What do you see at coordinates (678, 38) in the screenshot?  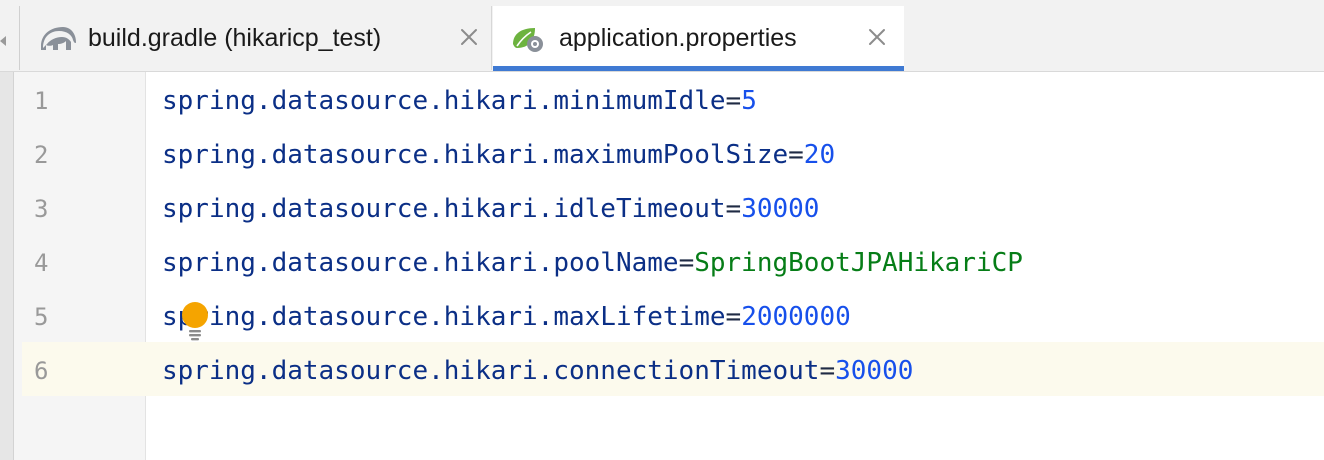 I see `tab-label: application.properties` at bounding box center [678, 38].